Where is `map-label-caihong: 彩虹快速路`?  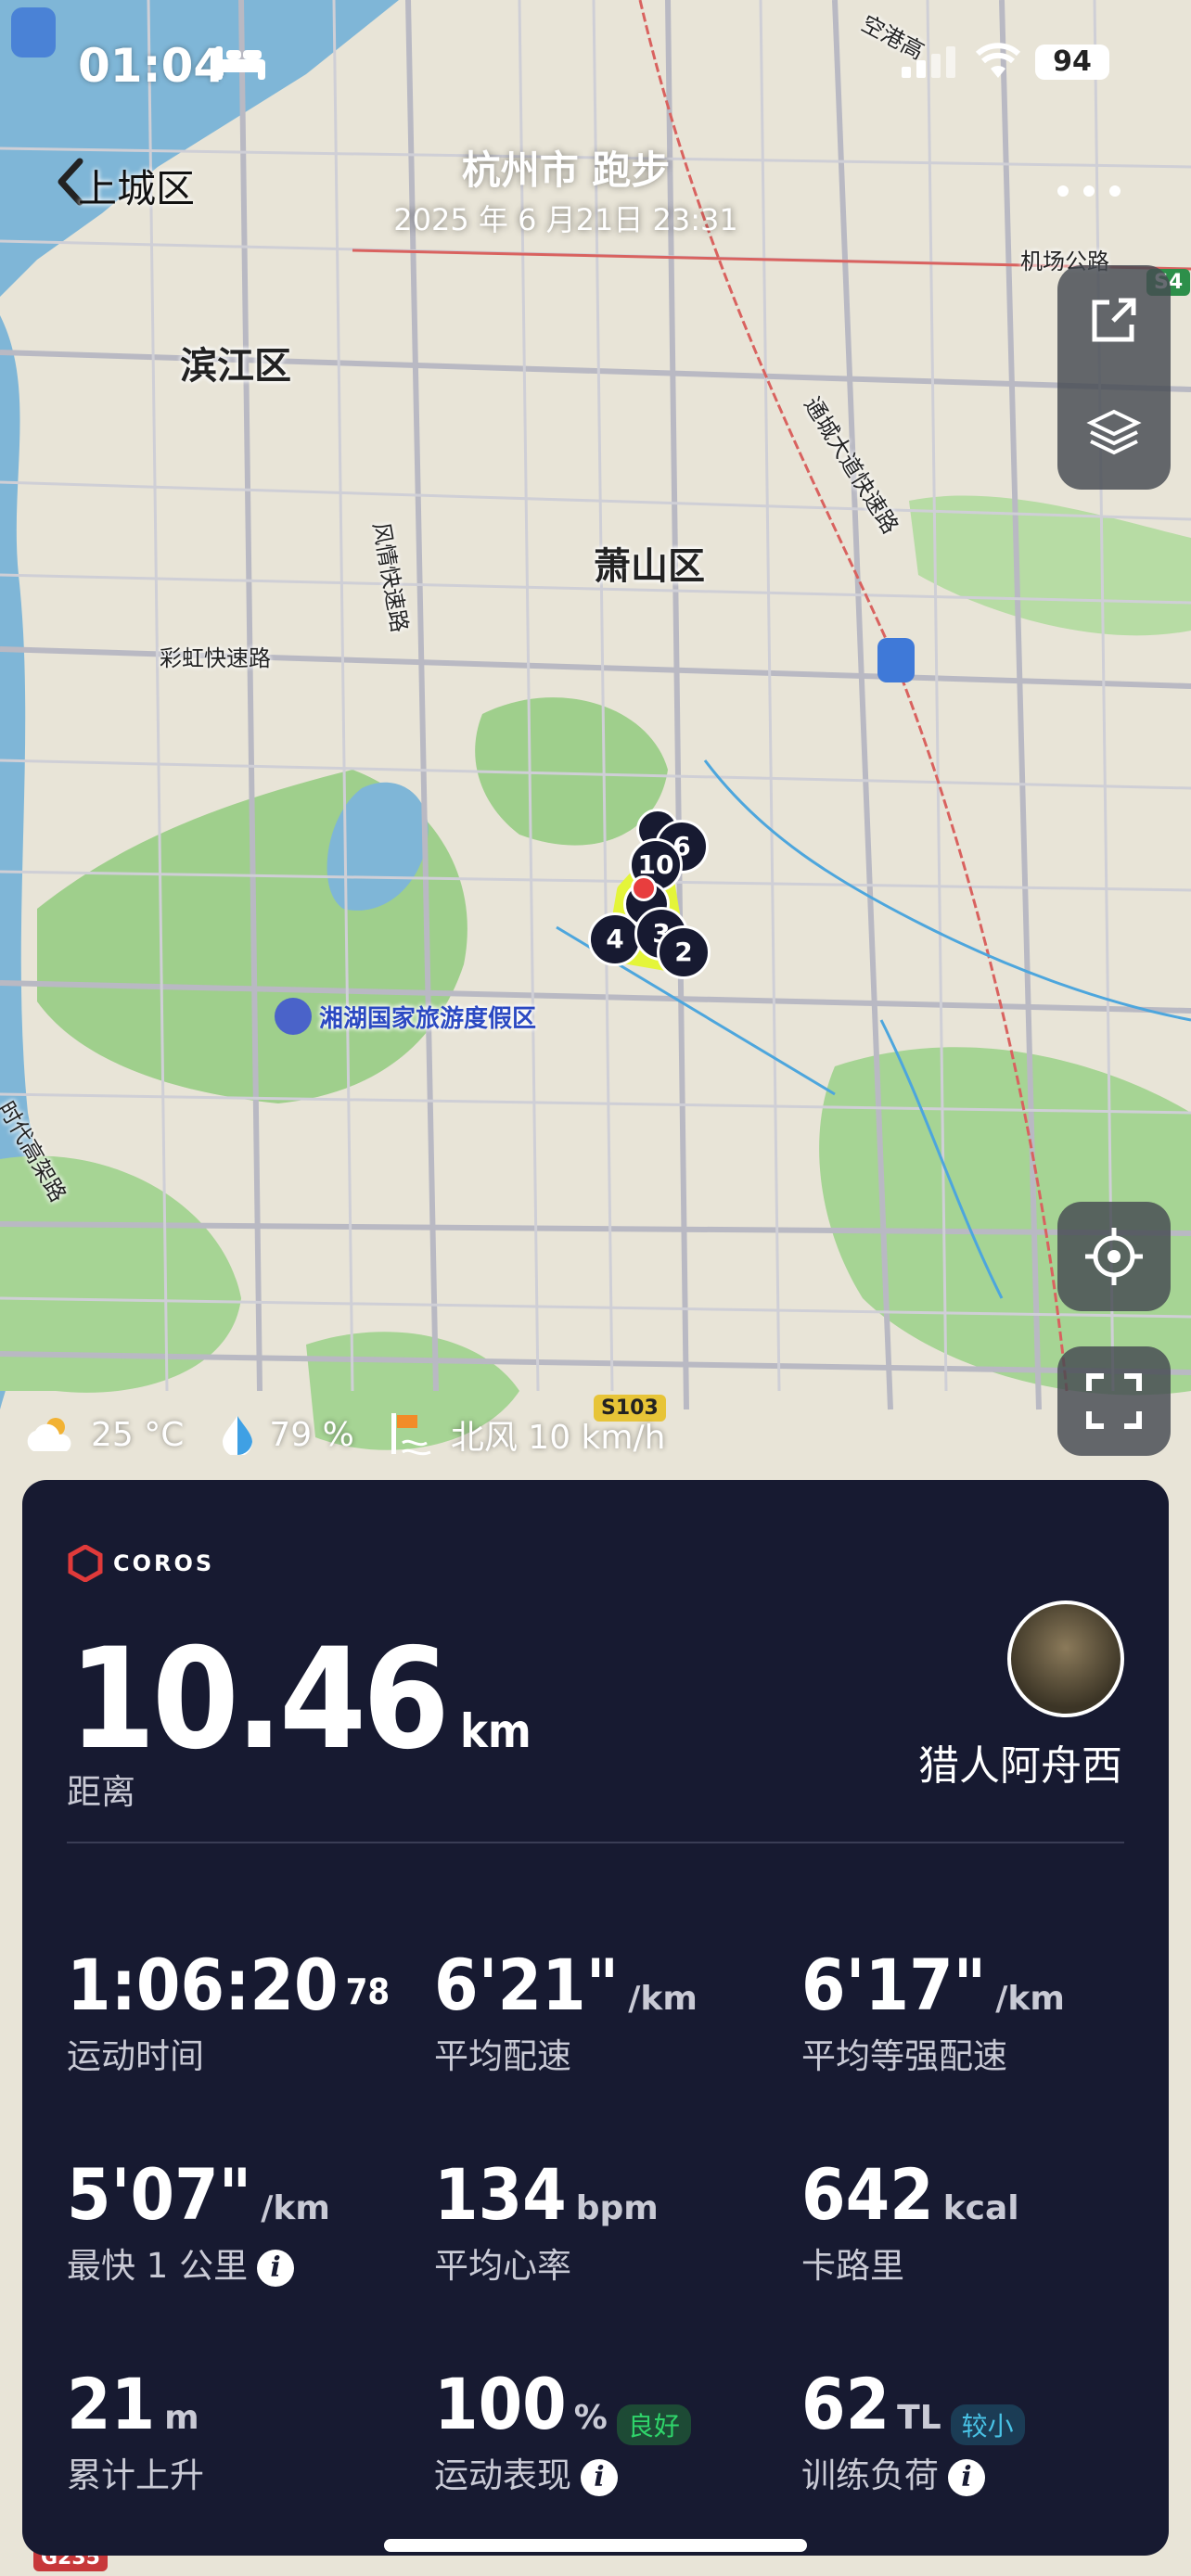 map-label-caihong: 彩虹快速路 is located at coordinates (215, 658).